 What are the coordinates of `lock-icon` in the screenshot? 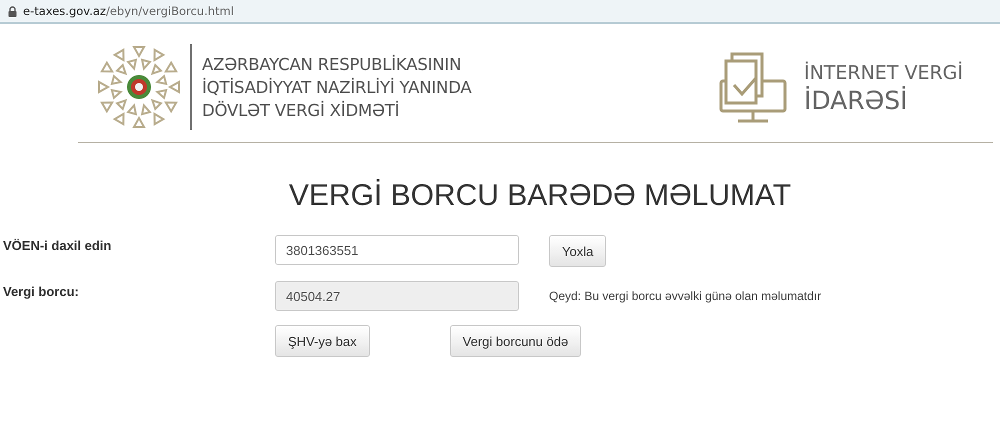 It's located at (12, 11).